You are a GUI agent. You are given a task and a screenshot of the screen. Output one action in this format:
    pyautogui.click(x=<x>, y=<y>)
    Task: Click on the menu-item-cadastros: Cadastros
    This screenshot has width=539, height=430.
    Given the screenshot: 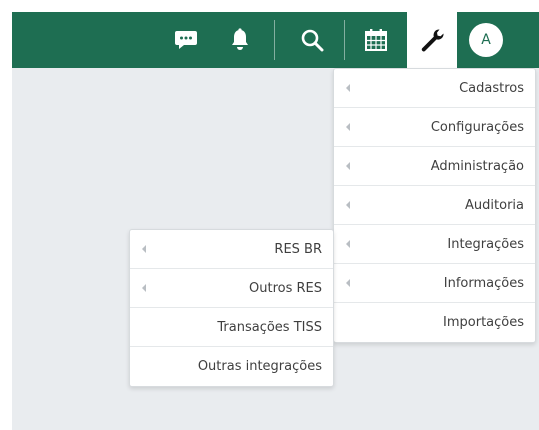 What is the action you would take?
    pyautogui.click(x=434, y=88)
    